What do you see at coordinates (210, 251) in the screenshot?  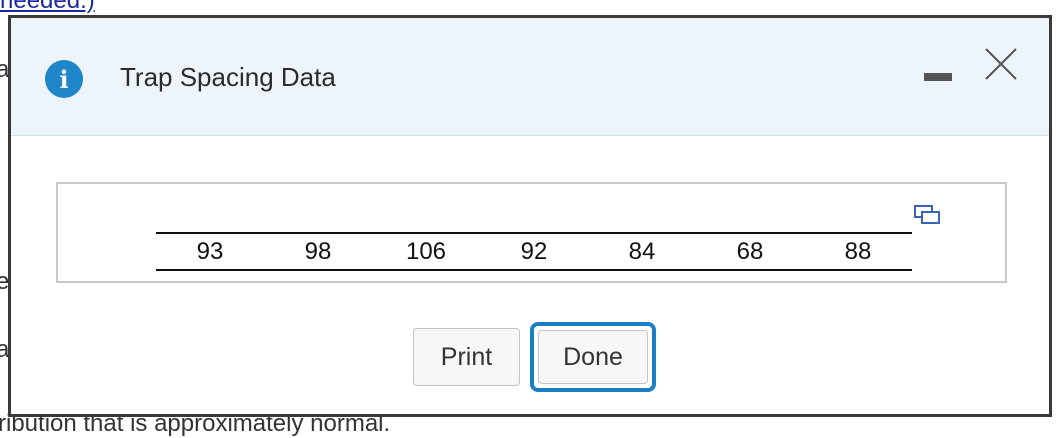 I see `table-cell: 93` at bounding box center [210, 251].